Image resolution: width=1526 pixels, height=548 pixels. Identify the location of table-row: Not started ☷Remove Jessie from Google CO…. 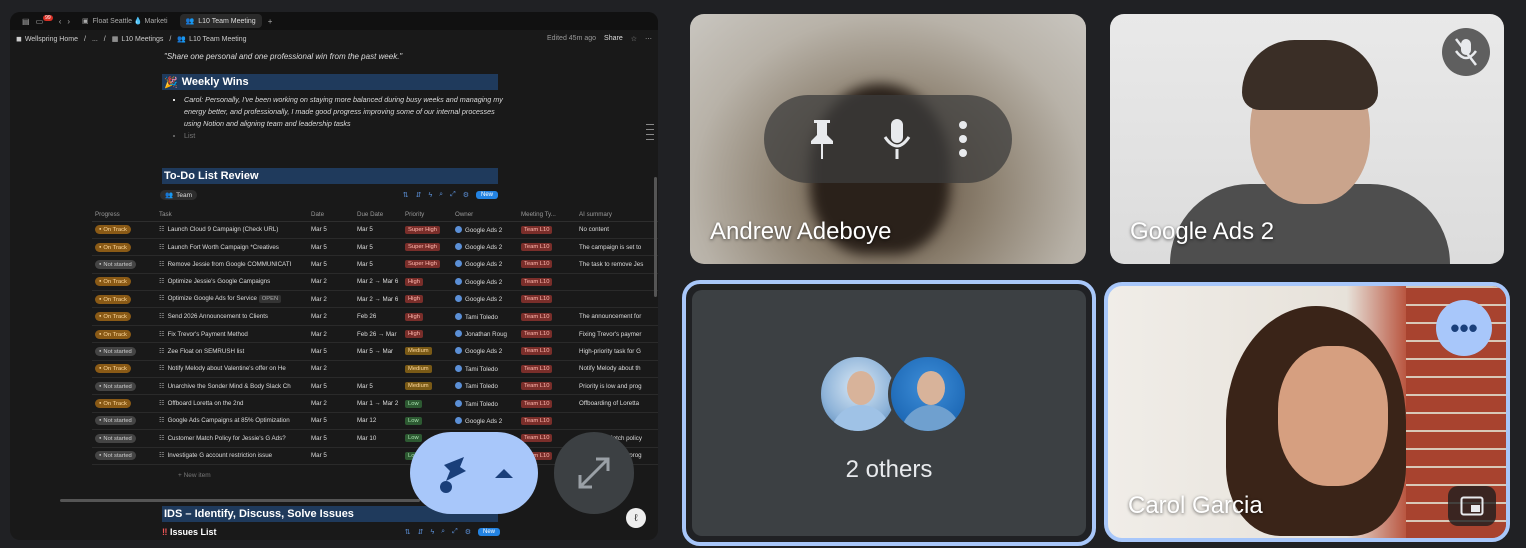
(375, 264).